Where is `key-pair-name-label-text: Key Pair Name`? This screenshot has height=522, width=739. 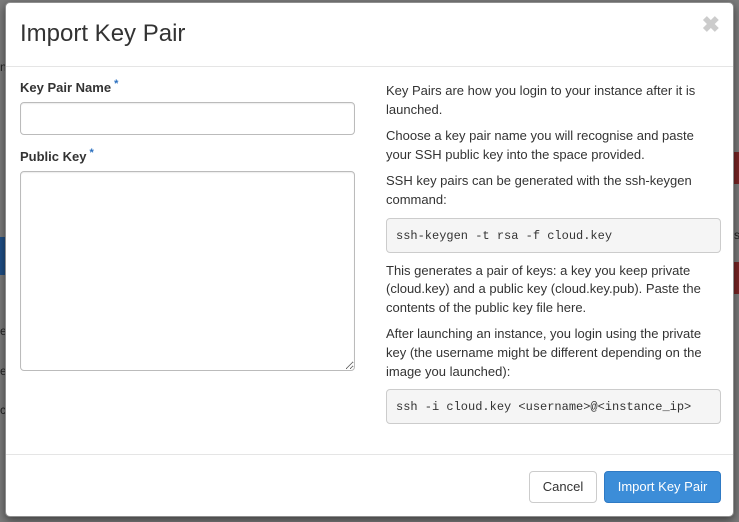
key-pair-name-label-text: Key Pair Name is located at coordinates (66, 87).